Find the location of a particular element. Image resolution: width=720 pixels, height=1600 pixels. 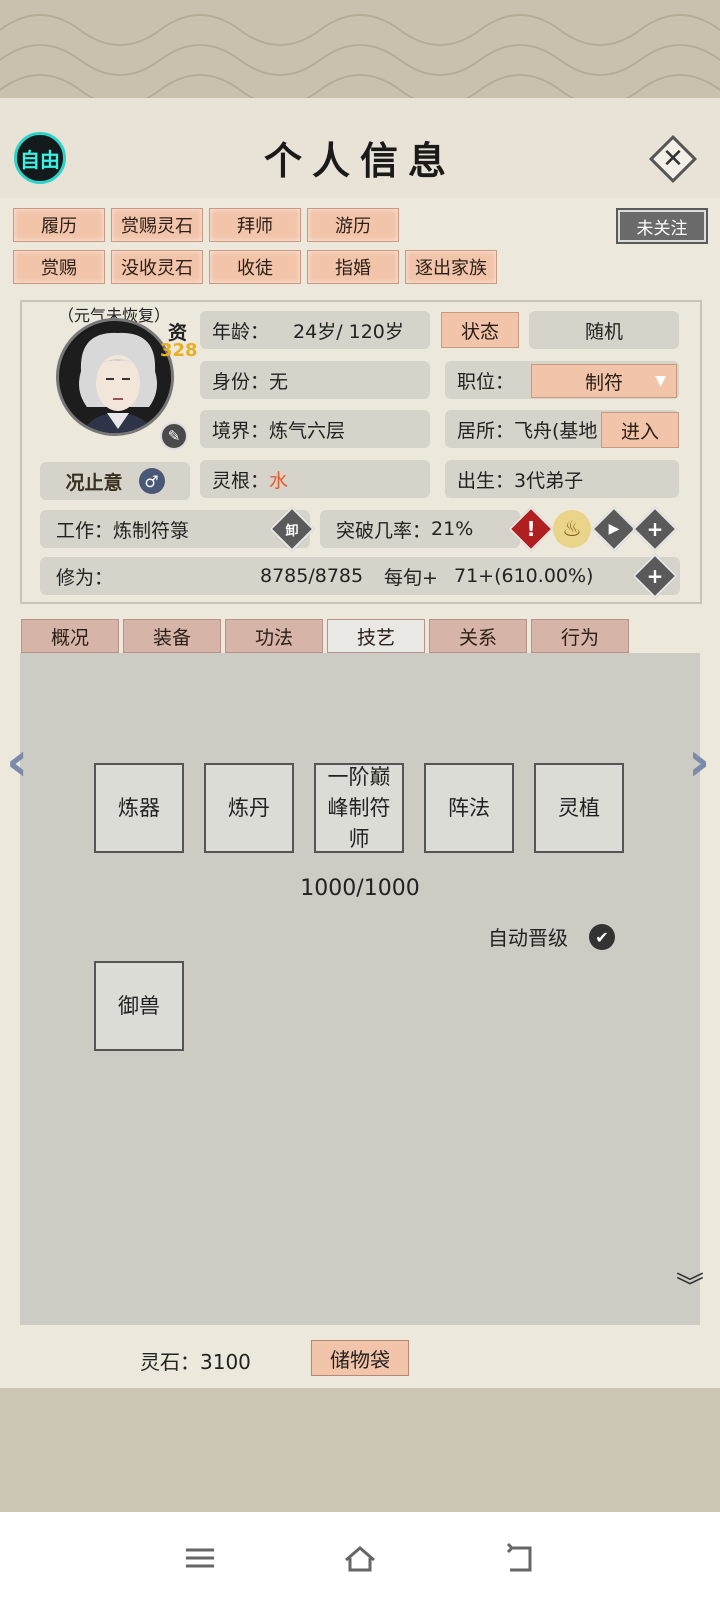

birth-value: 3代弟子 is located at coordinates (549, 480).